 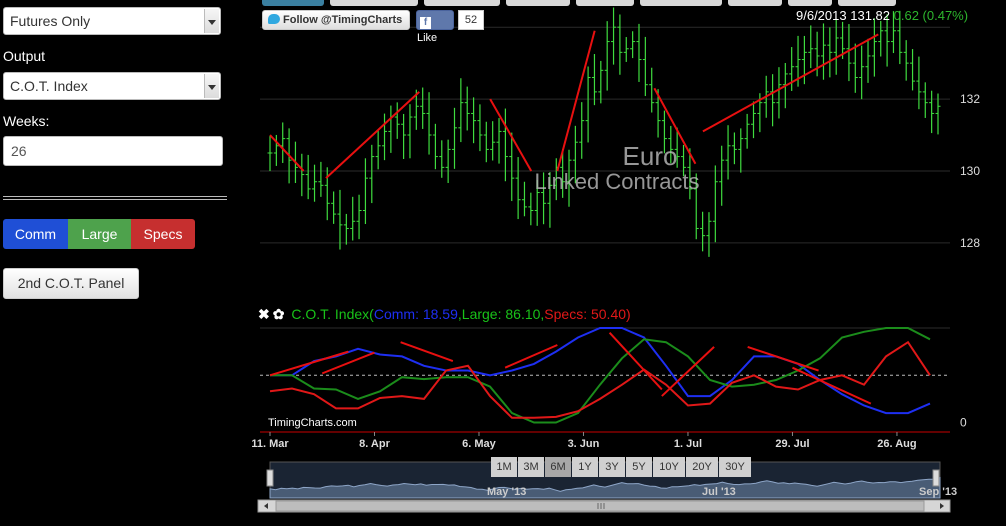 I want to click on range-20y-button: 20Y, so click(x=702, y=467).